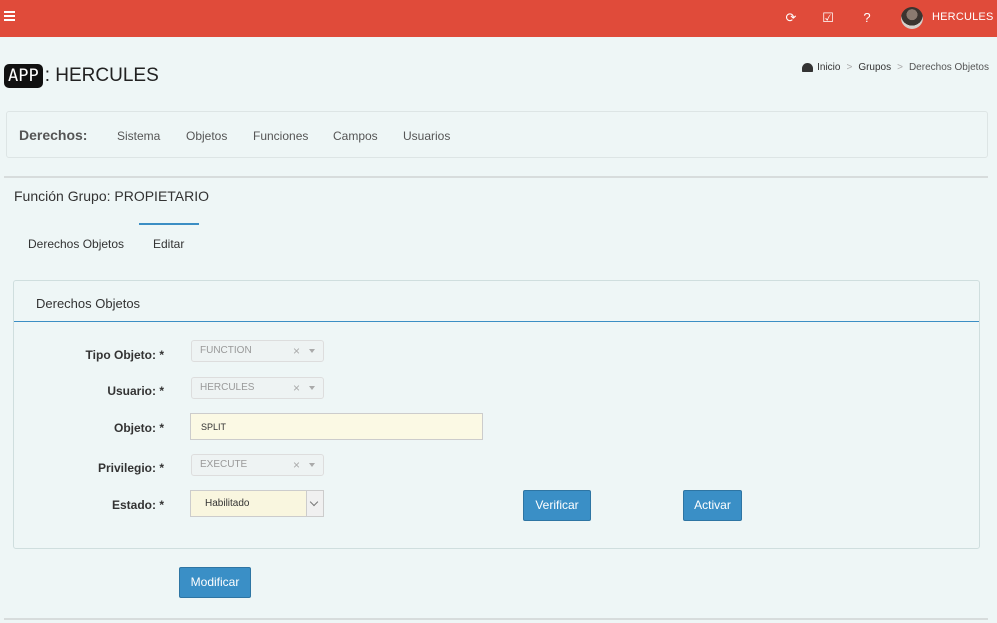  I want to click on nav-item-campos: Campos, so click(355, 136).